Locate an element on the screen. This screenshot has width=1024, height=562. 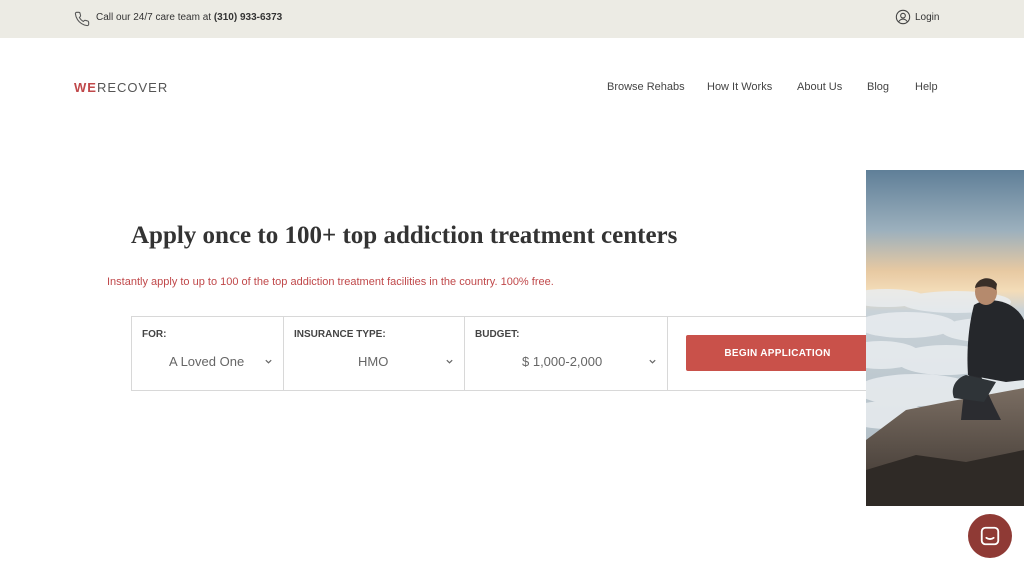
chat-icon is located at coordinates (990, 536).